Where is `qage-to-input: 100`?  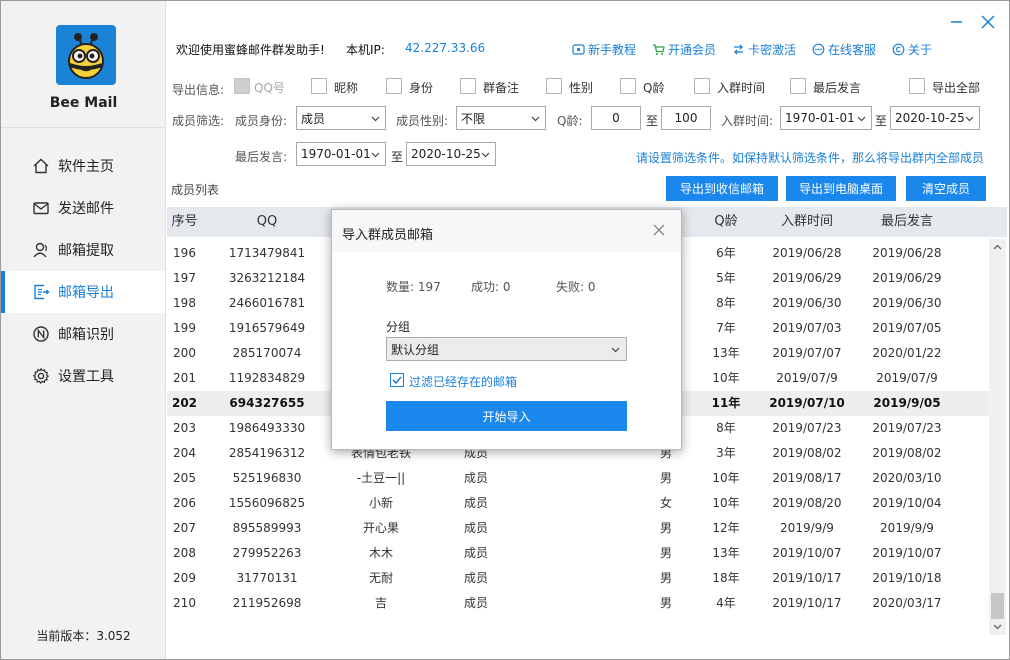
qage-to-input: 100 is located at coordinates (686, 118).